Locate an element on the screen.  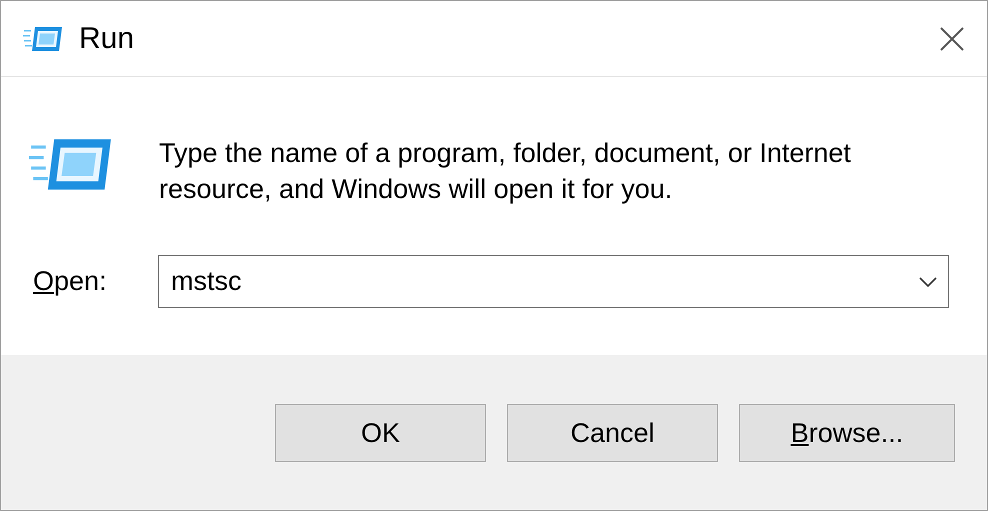
window-title: Run is located at coordinates (106, 39).